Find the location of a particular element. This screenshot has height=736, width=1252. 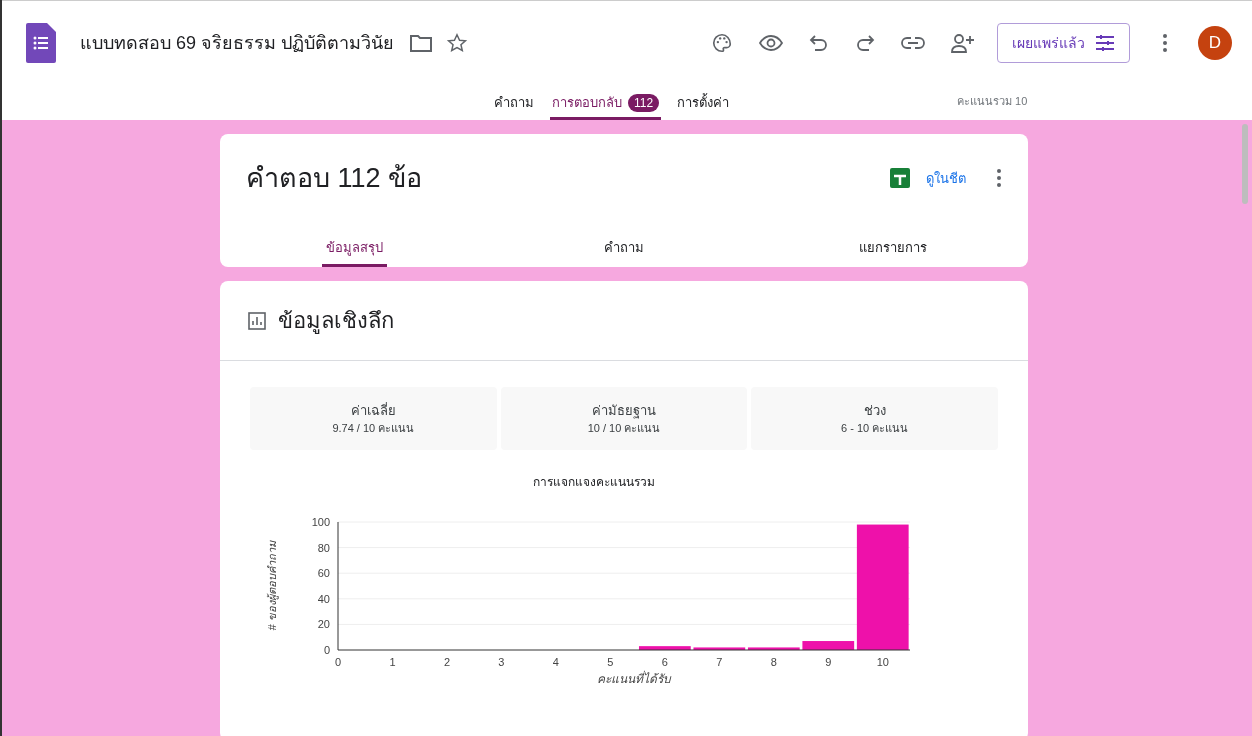

histogram-bar is located at coordinates (665, 648).